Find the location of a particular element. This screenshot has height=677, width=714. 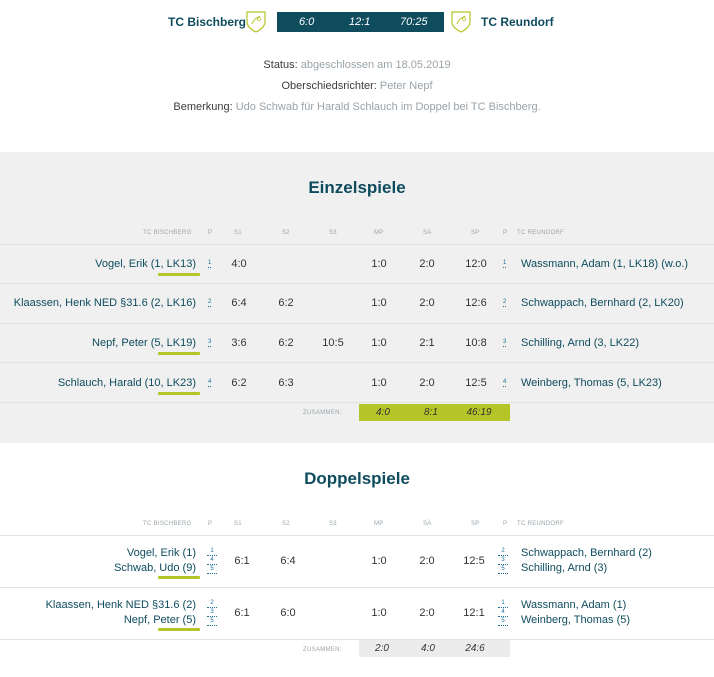

doubles-away-player-2: Weinberg, Thomas (5) is located at coordinates (575, 620).